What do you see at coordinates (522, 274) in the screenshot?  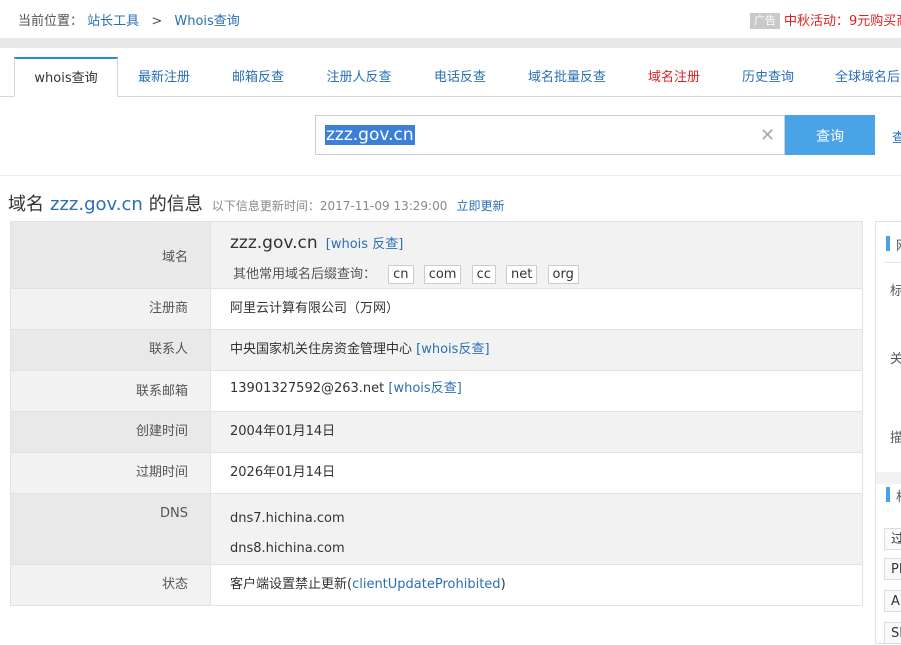 I see `suffix-net: net` at bounding box center [522, 274].